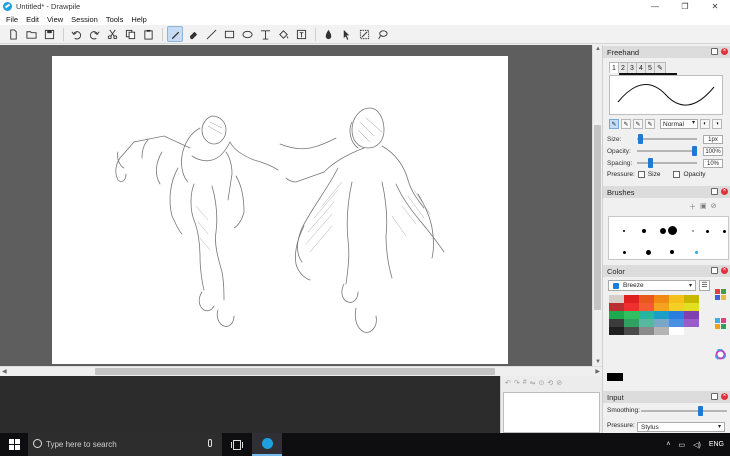 The height and width of the screenshot is (456, 730). Describe the element at coordinates (641, 139) in the screenshot. I see `size-slider-thumb` at that location.